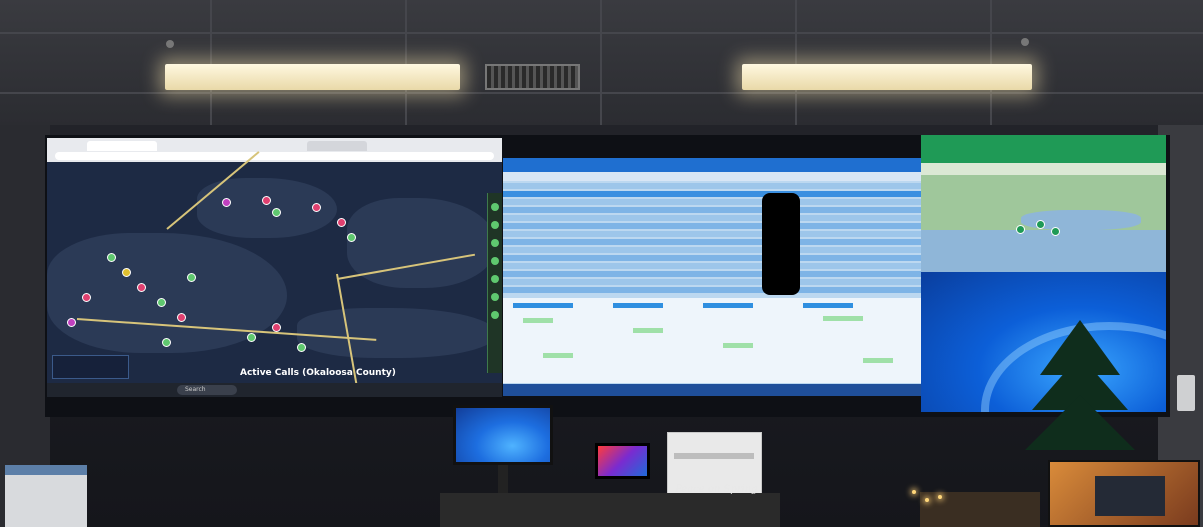 The width and height of the screenshot is (1203, 527). What do you see at coordinates (207, 390) in the screenshot?
I see `taskbar-search: Search` at bounding box center [207, 390].